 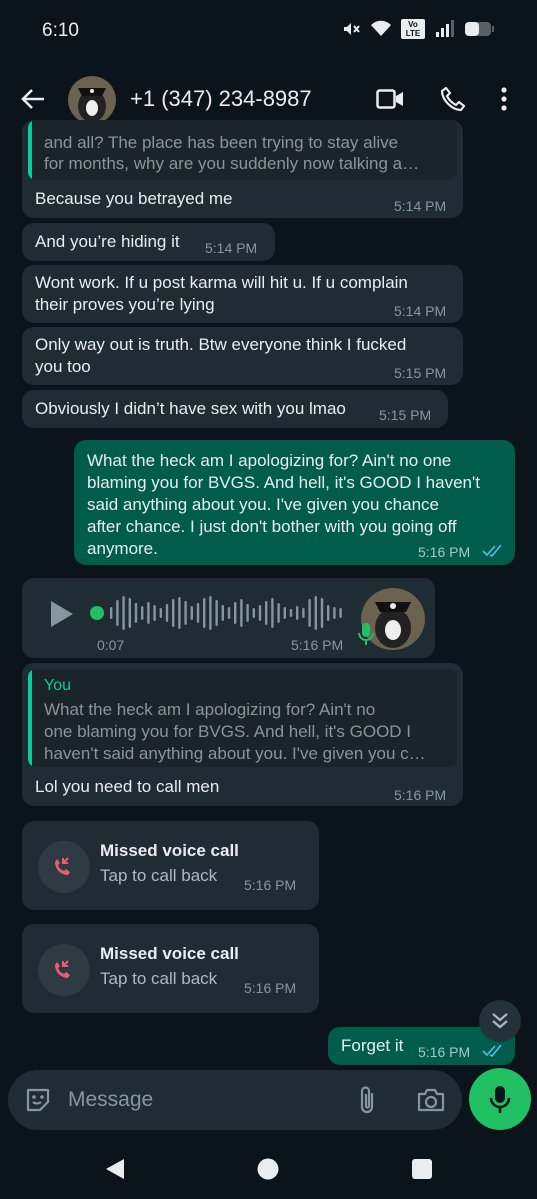 What do you see at coordinates (122, 548) in the screenshot?
I see `message-text: anymore.` at bounding box center [122, 548].